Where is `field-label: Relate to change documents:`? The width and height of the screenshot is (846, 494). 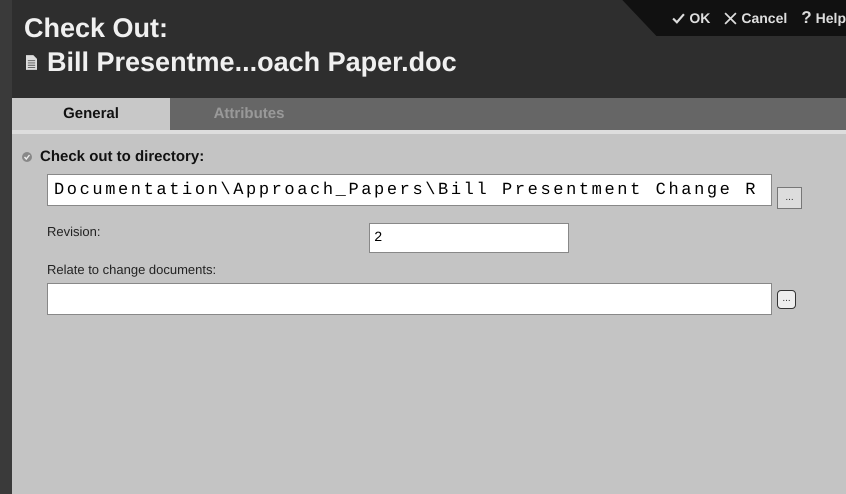
field-label: Relate to change documents: is located at coordinates (132, 269).